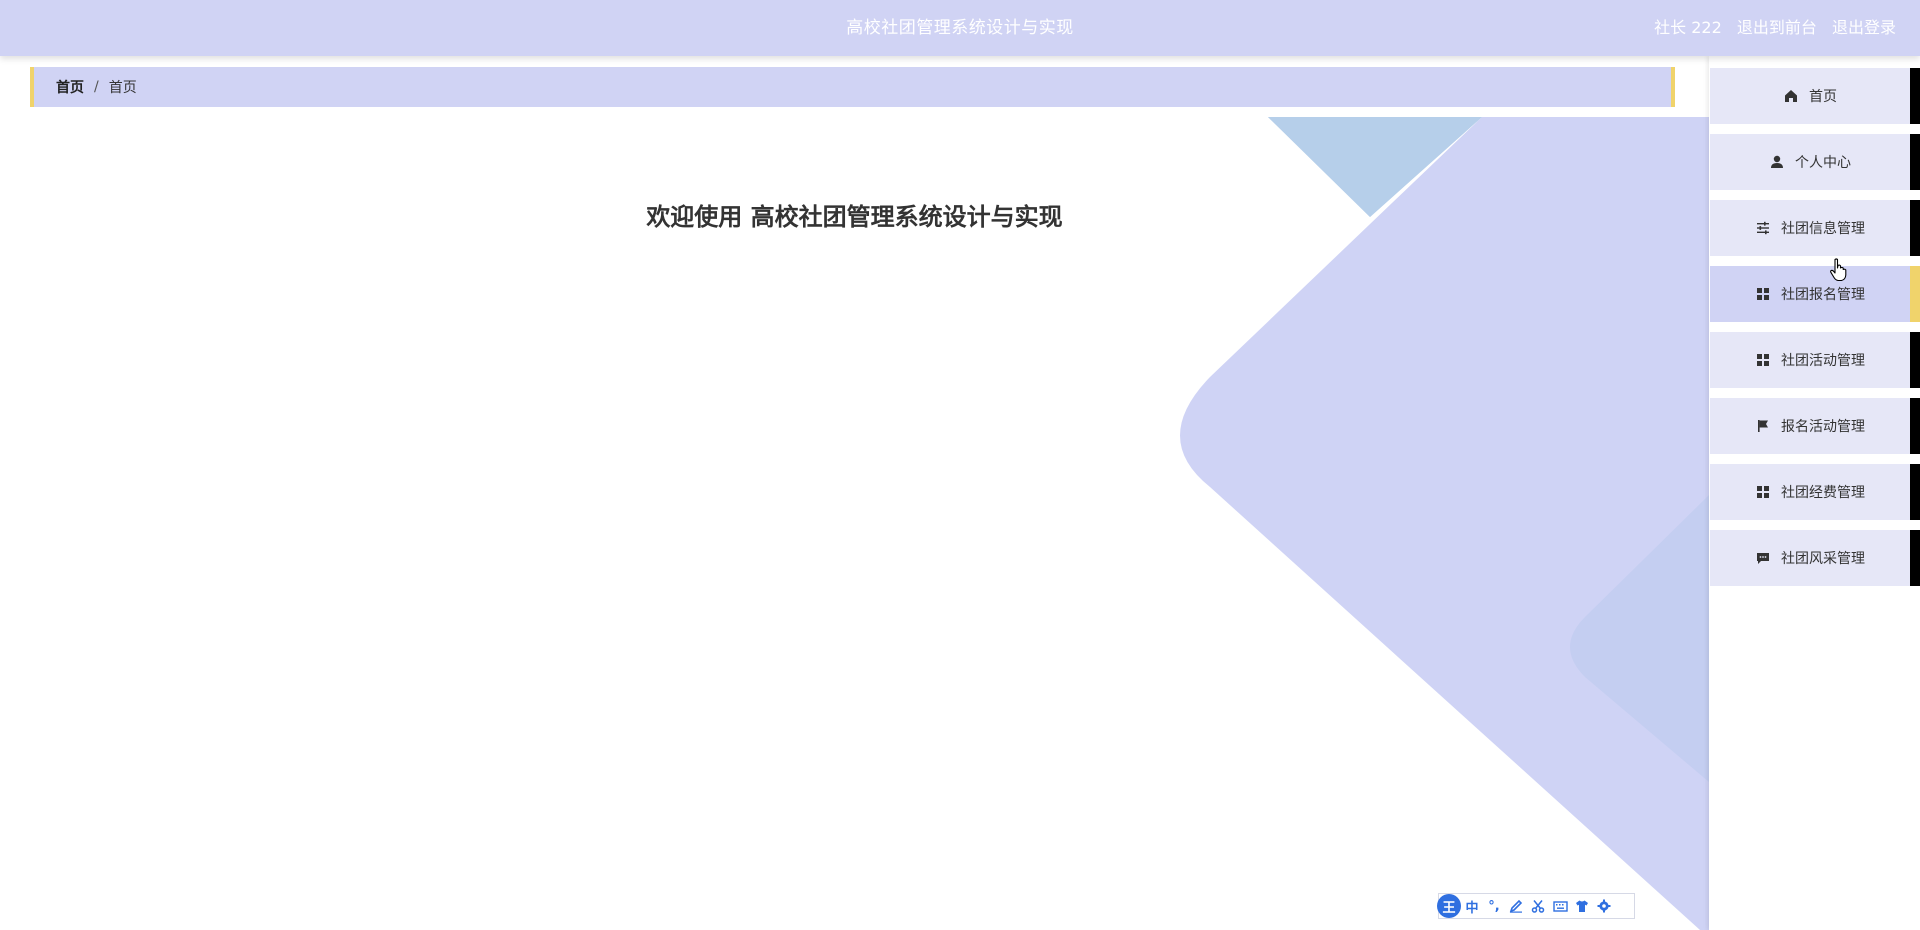  I want to click on breadcrumb: 首页 / 首页, so click(852, 87).